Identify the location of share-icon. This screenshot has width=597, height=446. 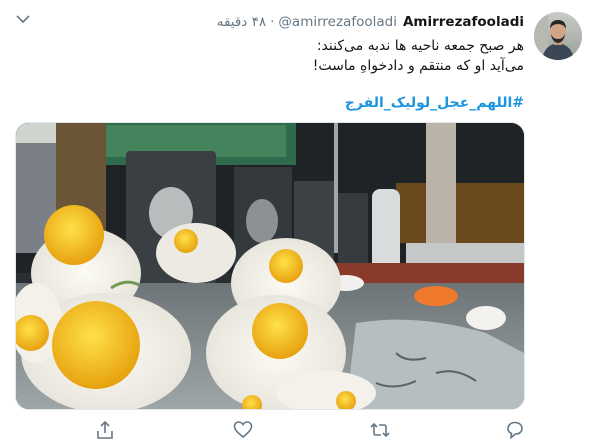
(105, 430).